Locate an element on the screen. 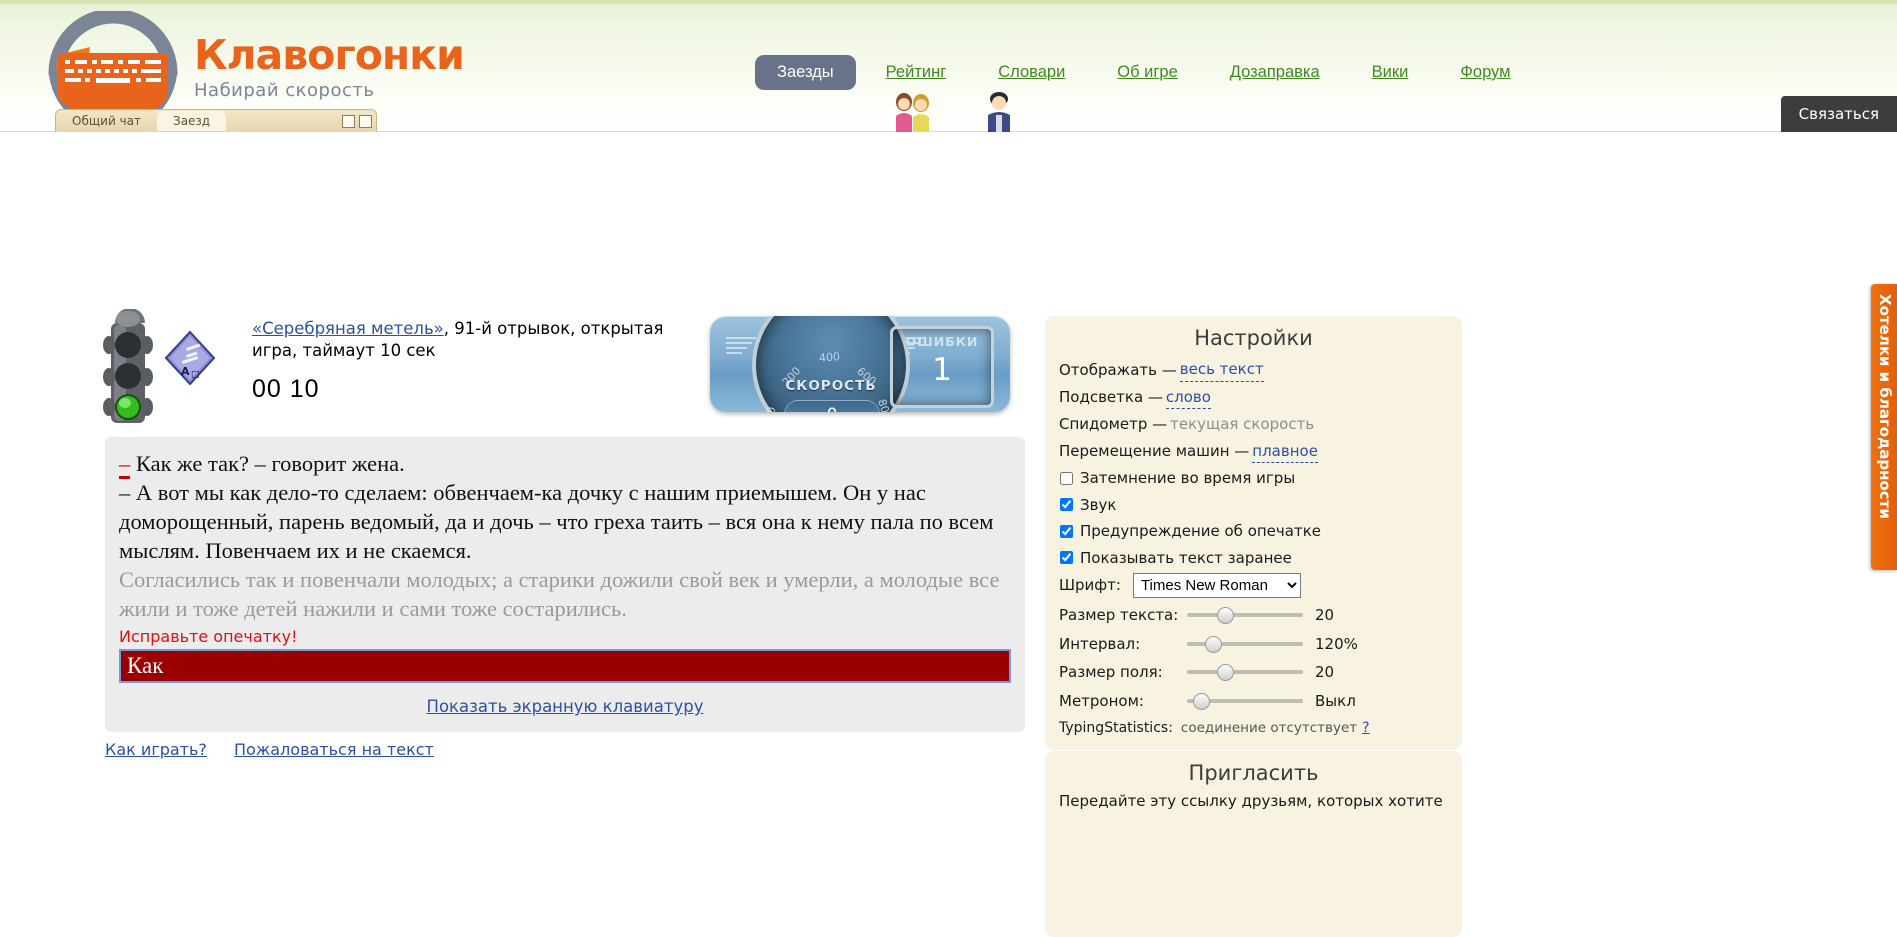 The height and width of the screenshot is (937, 1897). setting-metronome-label: Метроном: is located at coordinates (1101, 700).